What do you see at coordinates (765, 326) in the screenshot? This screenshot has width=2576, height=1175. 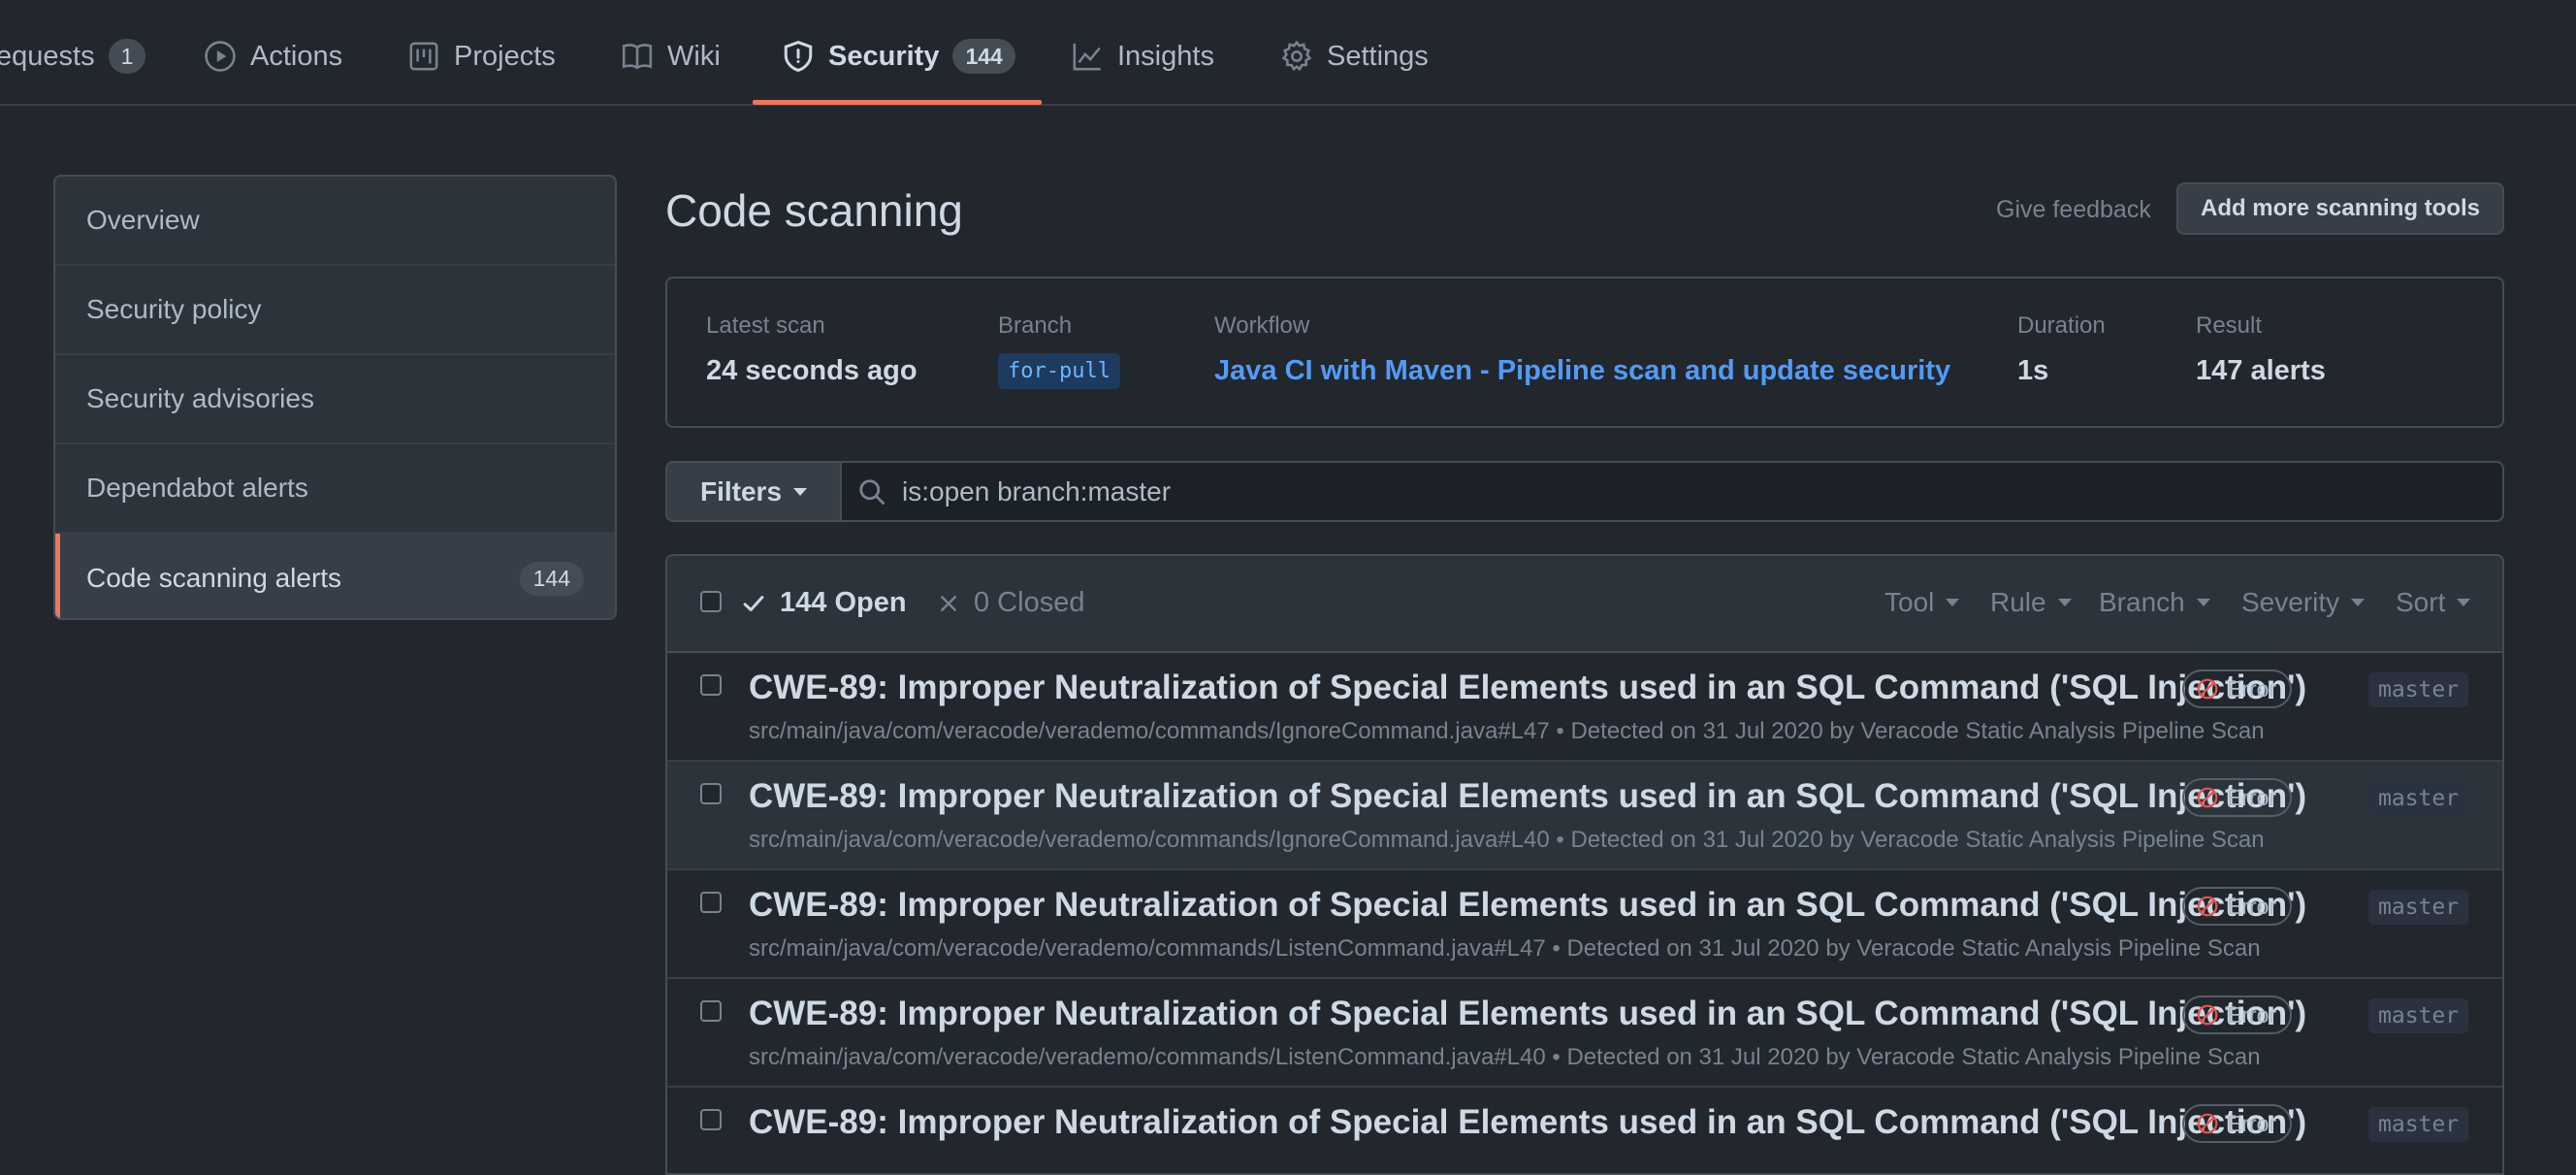 I see `latest-scan-label: Latest scan` at bounding box center [765, 326].